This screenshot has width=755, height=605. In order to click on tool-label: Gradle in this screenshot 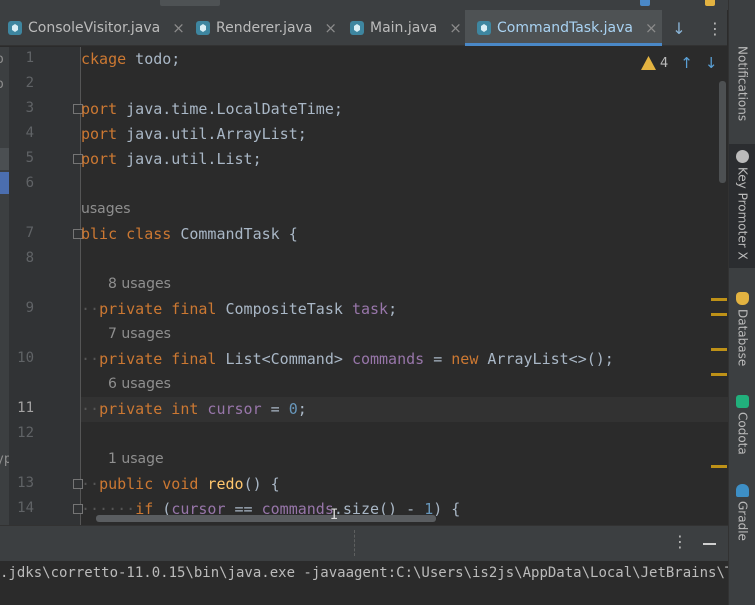, I will do `click(742, 521)`.